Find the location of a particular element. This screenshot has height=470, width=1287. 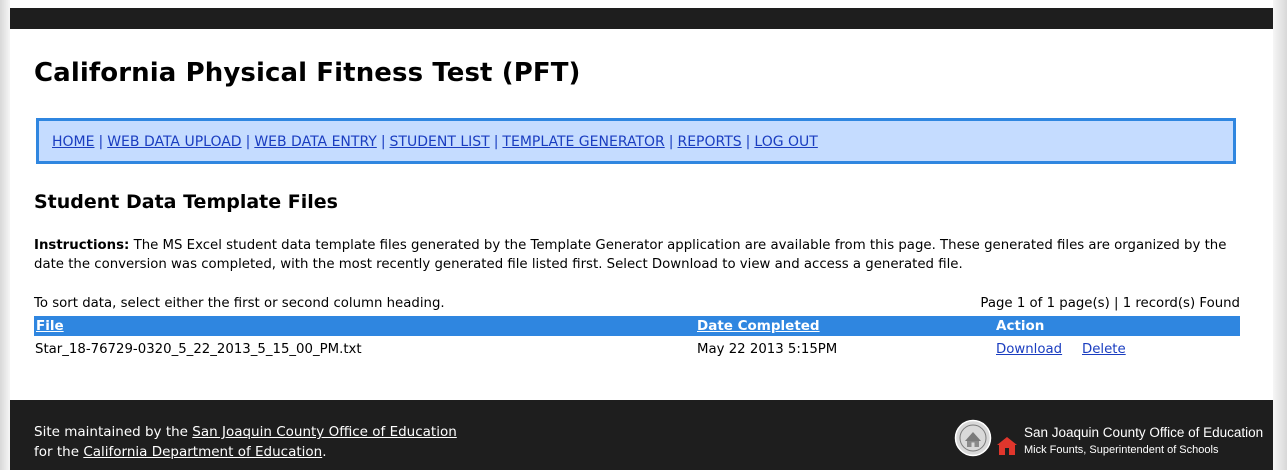

column-header-date-completed: Date Completed is located at coordinates (758, 326).